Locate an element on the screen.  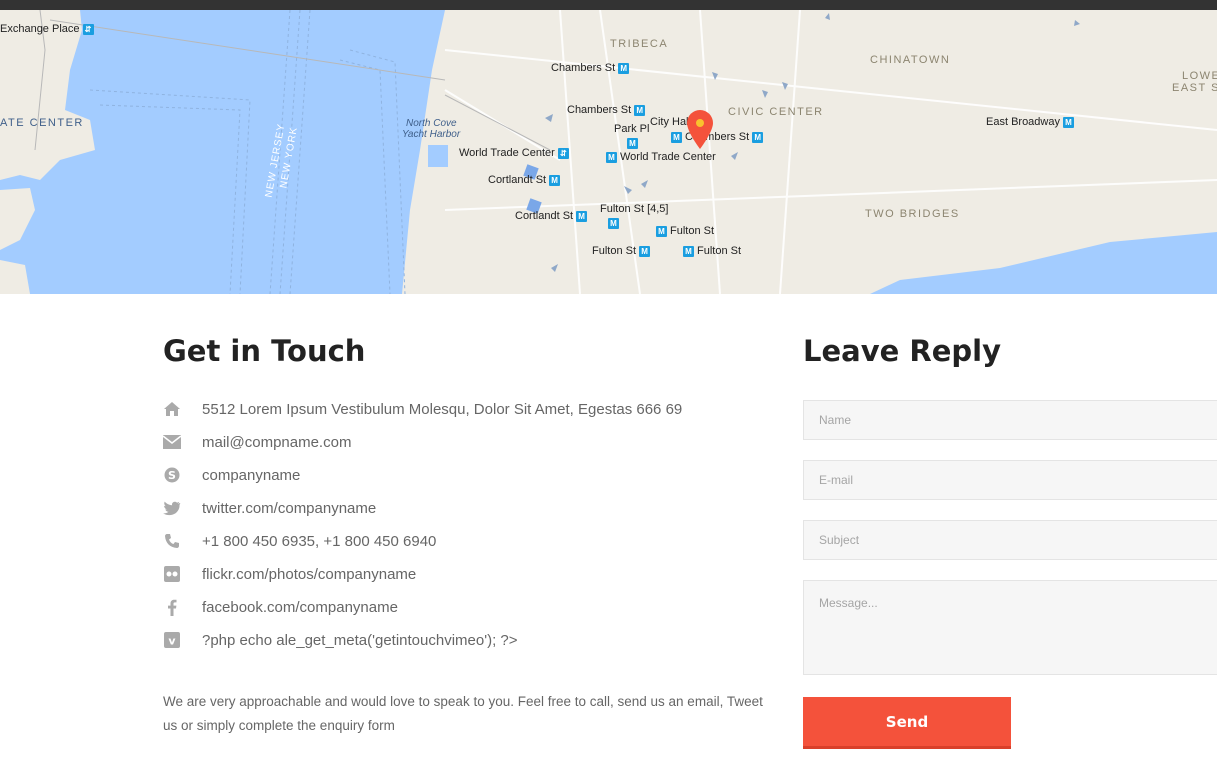
message-textarea is located at coordinates (1010, 627).